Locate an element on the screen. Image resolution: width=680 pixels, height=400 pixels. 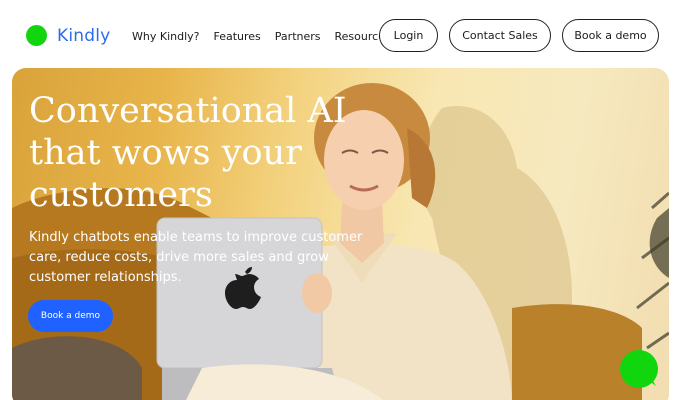
nav-partners: Partners is located at coordinates (298, 36).